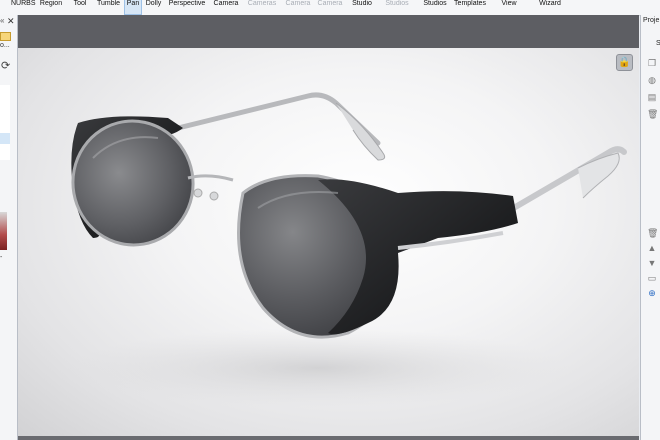 The height and width of the screenshot is (440, 660). Describe the element at coordinates (509, 3) in the screenshot. I see `ribbon-view-label: View` at that location.